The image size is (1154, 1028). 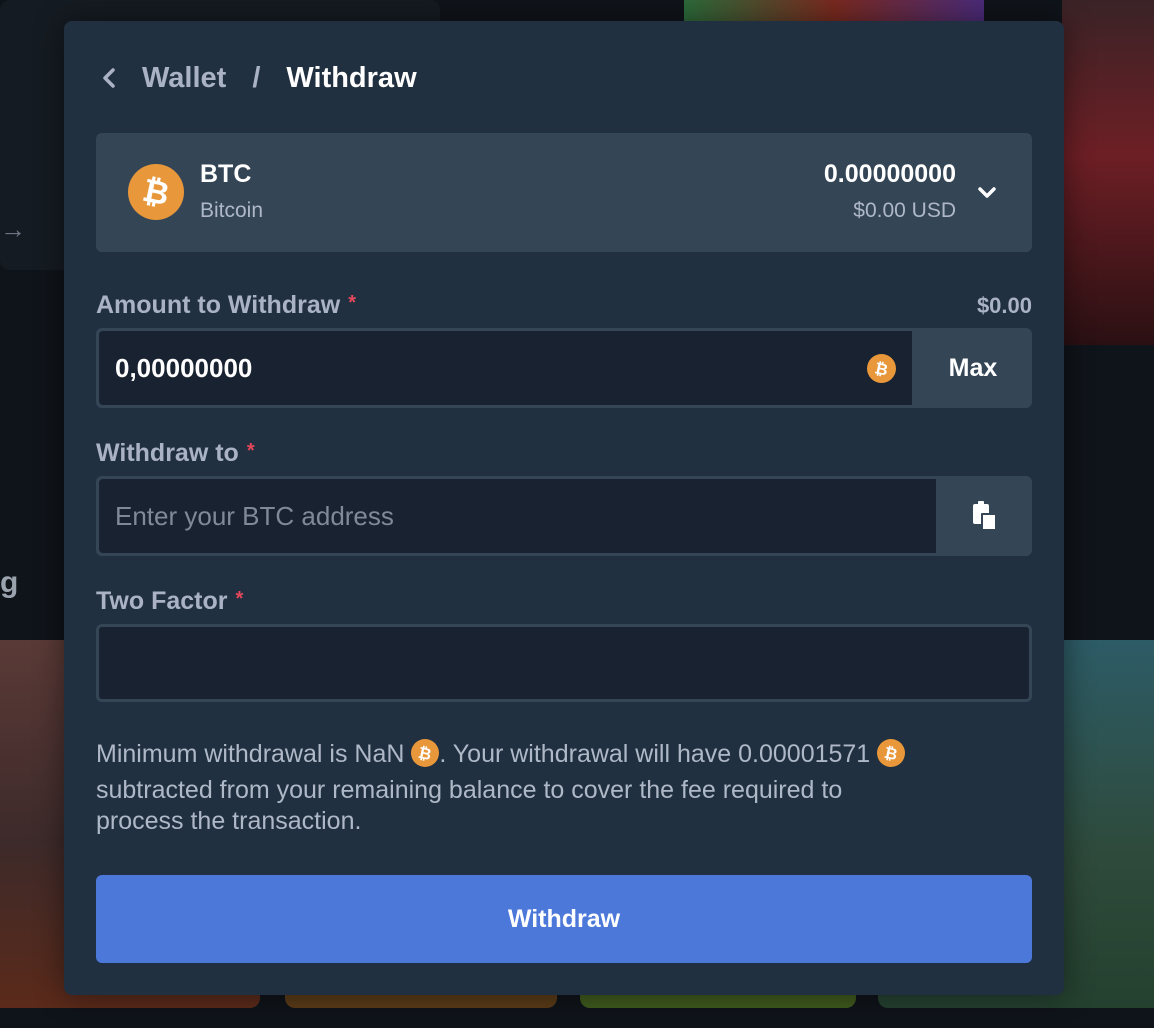 I want to click on amount-label: Amount to Withdraw *, so click(x=226, y=305).